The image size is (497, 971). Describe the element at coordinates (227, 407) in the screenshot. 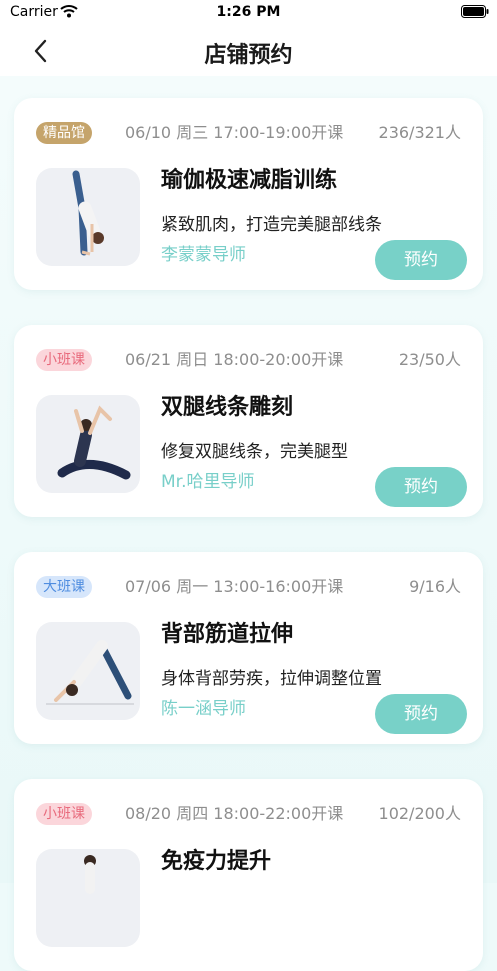

I see `course-title: 双腿线条雕刻` at that location.